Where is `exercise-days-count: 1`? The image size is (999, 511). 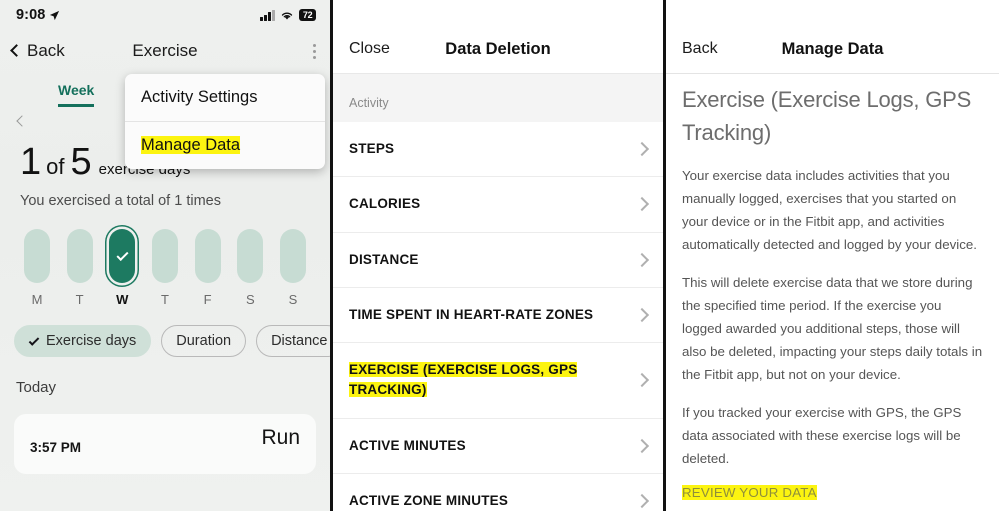
exercise-days-count: 1 is located at coordinates (30, 162).